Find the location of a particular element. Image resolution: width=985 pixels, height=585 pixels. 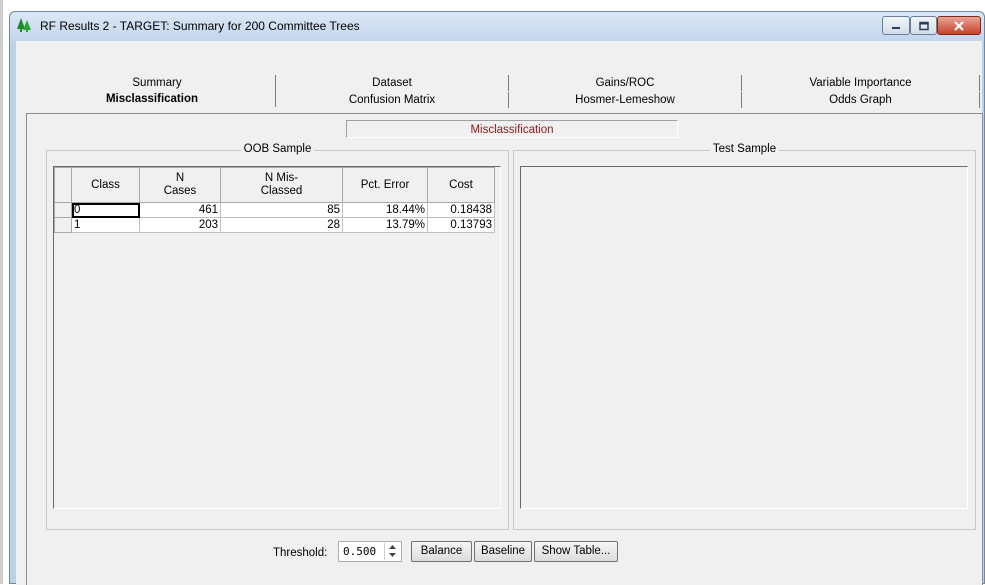

oob-title: OOB Sample is located at coordinates (277, 149).